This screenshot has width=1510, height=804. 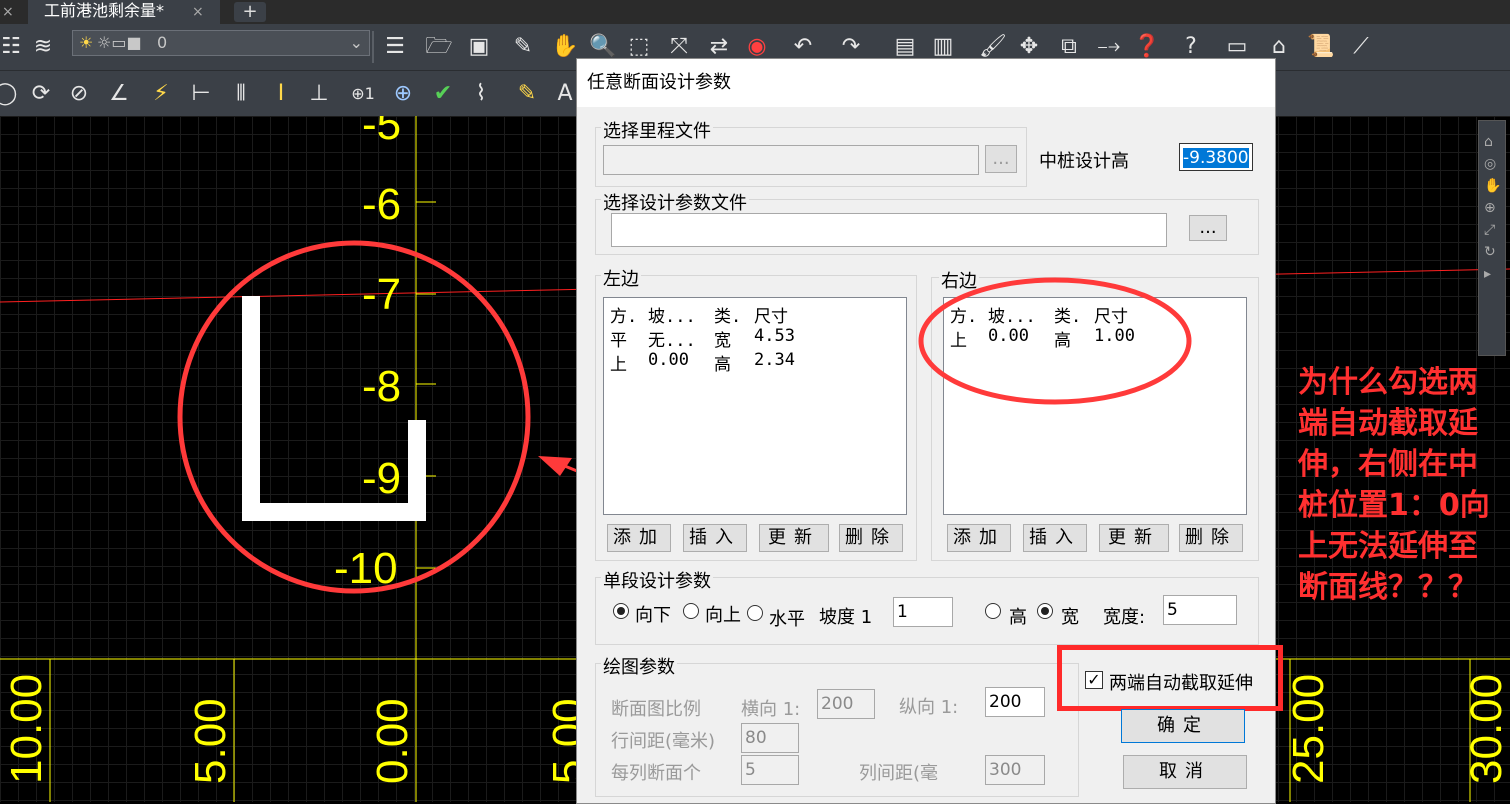 What do you see at coordinates (923, 612) in the screenshot?
I see `slope-input: 1` at bounding box center [923, 612].